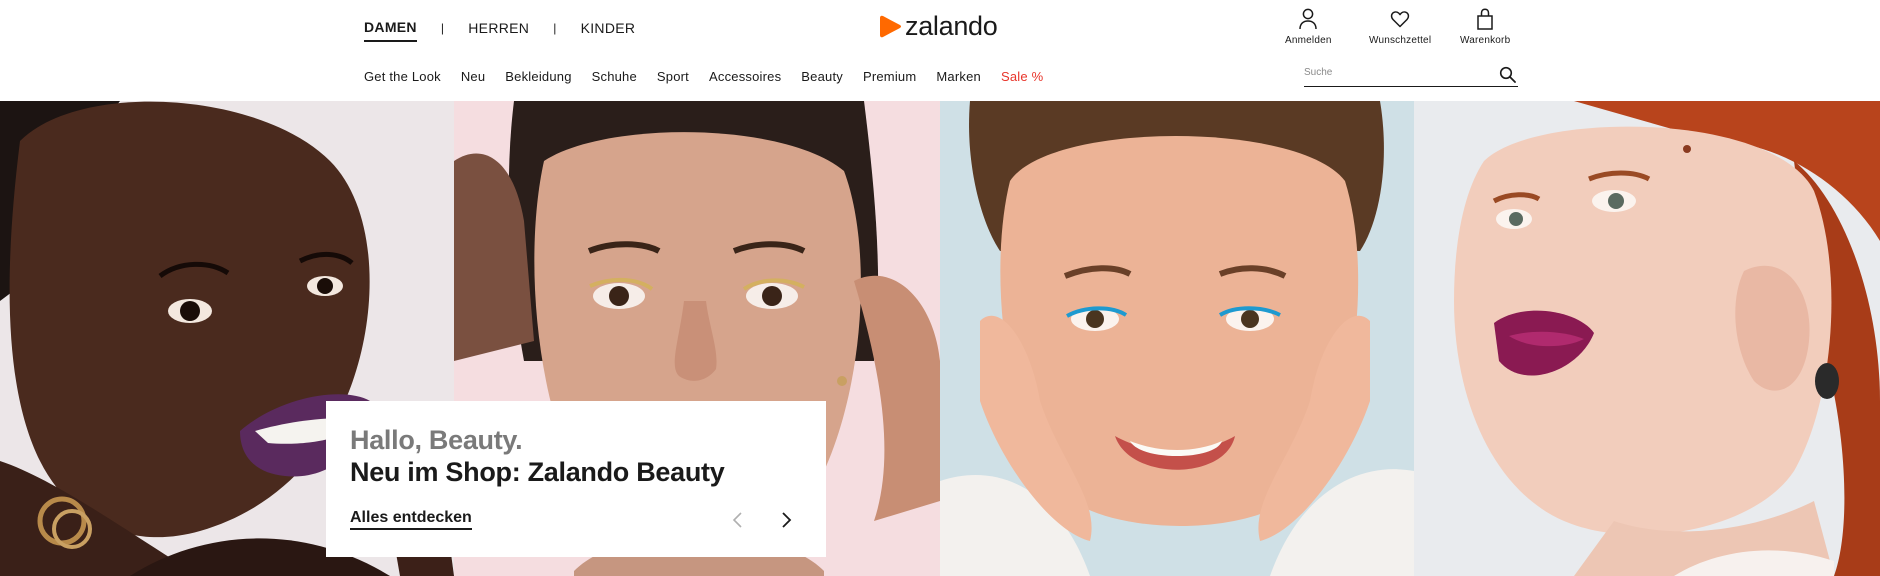 The height and width of the screenshot is (576, 1880). I want to click on zalando-logo: zalando, so click(939, 26).